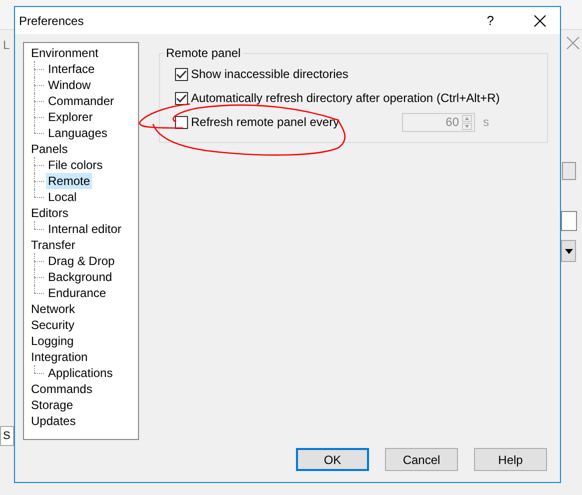 This screenshot has height=495, width=582. What do you see at coordinates (53, 245) in the screenshot?
I see `tree-item: Transfer` at bounding box center [53, 245].